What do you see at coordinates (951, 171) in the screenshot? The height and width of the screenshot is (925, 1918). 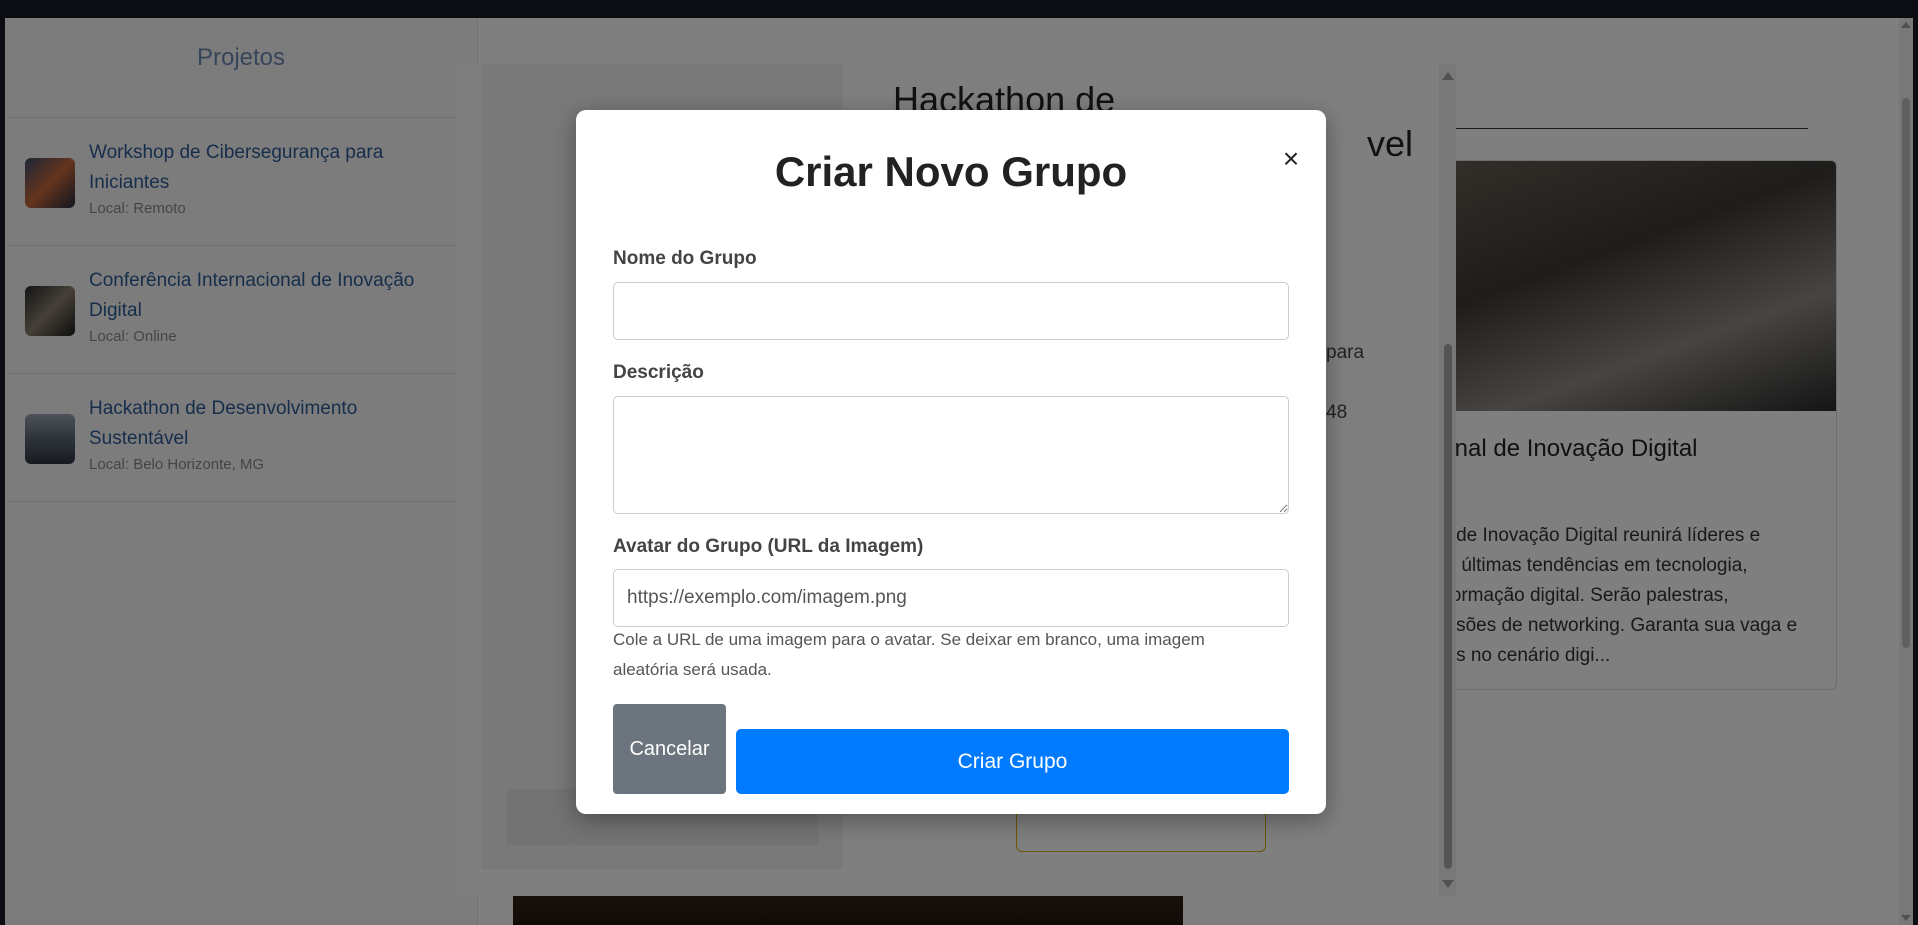 I see `modal-title: Criar Novo Grupo` at bounding box center [951, 171].